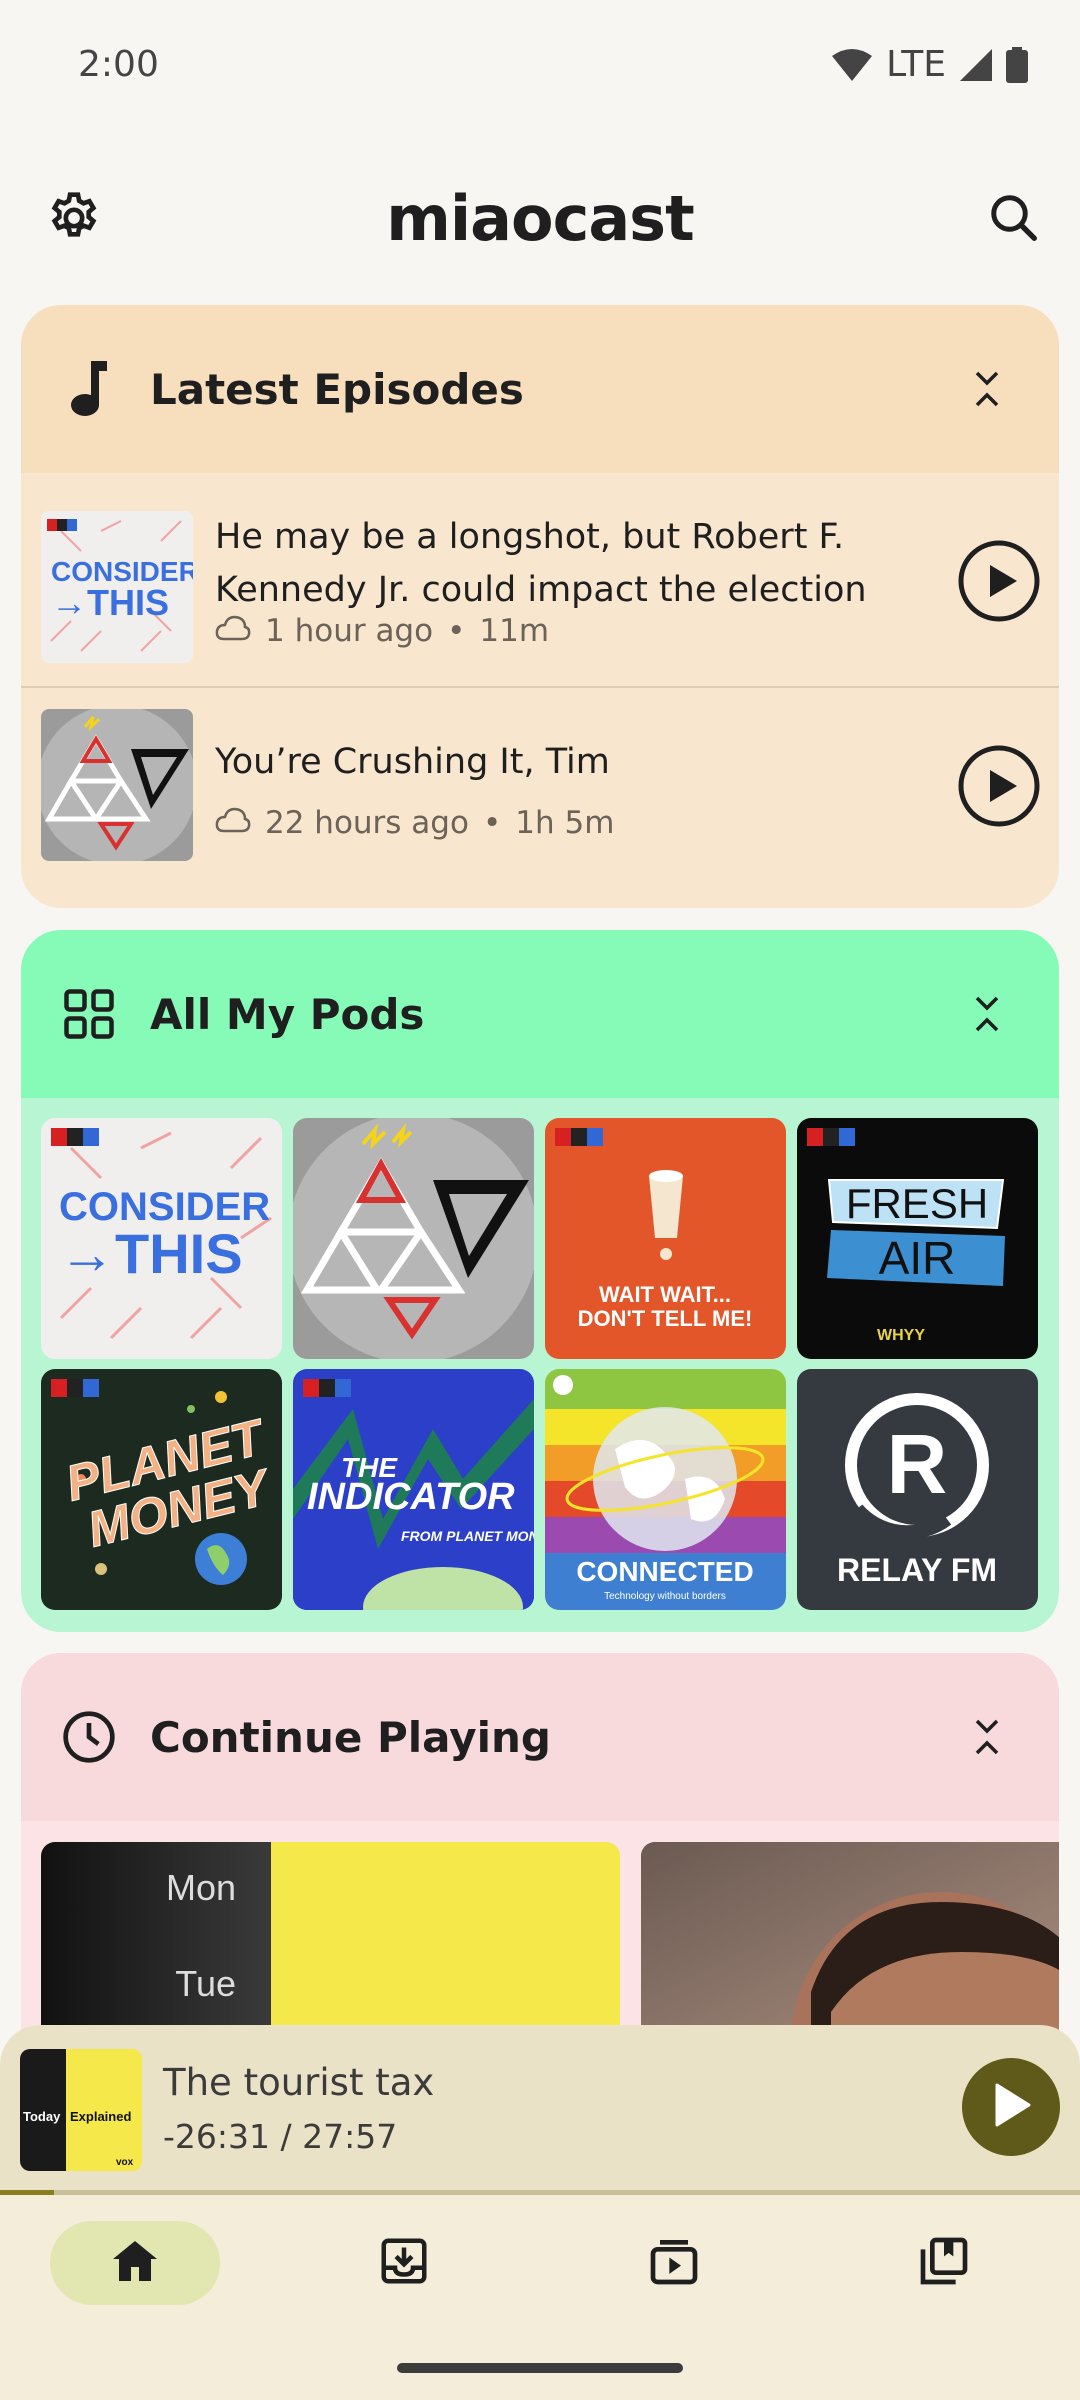 This screenshot has width=1080, height=2400. What do you see at coordinates (917, 1570) in the screenshot?
I see `svg-text: RELAY FM` at bounding box center [917, 1570].